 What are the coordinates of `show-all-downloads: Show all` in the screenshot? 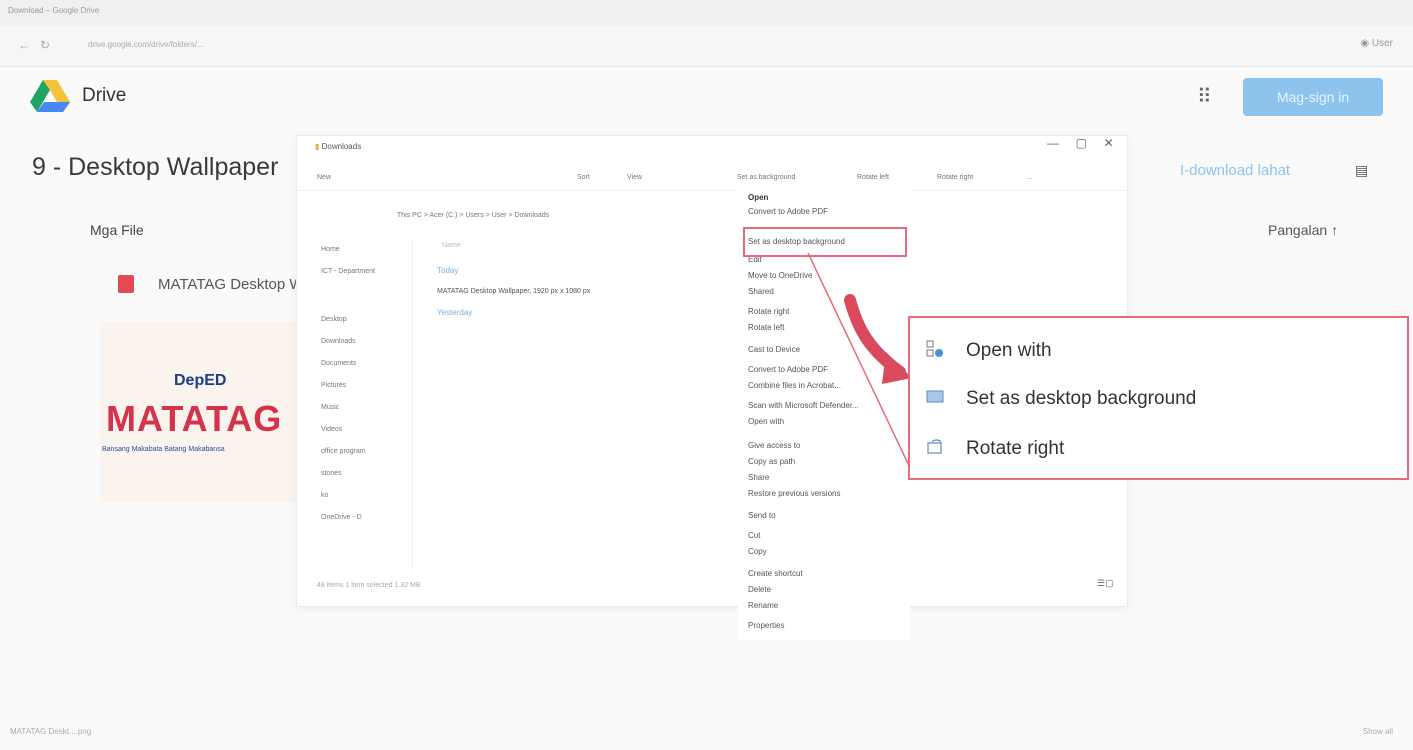 It's located at (1378, 731).